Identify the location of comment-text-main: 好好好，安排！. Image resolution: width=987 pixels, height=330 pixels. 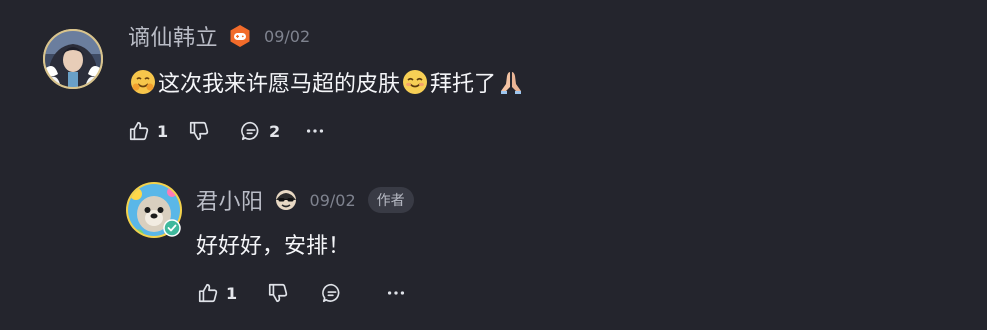
(273, 246).